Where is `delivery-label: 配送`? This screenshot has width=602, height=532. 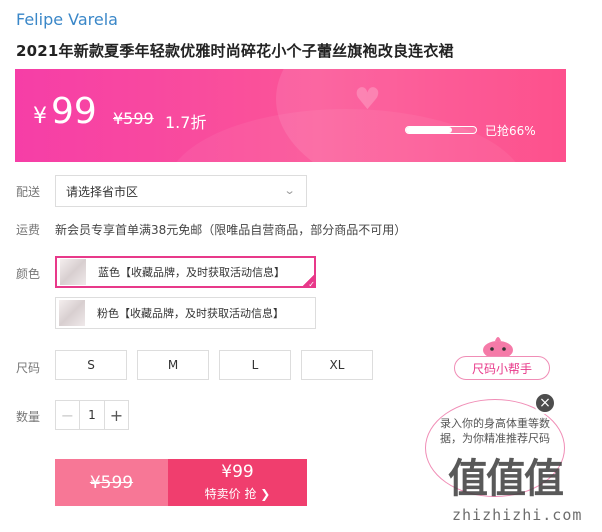
delivery-label: 配送 is located at coordinates (28, 192).